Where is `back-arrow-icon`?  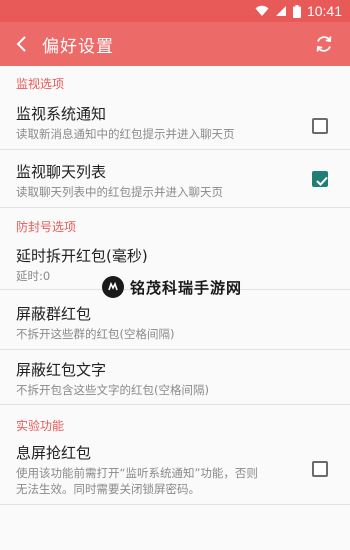
back-arrow-icon is located at coordinates (21, 44).